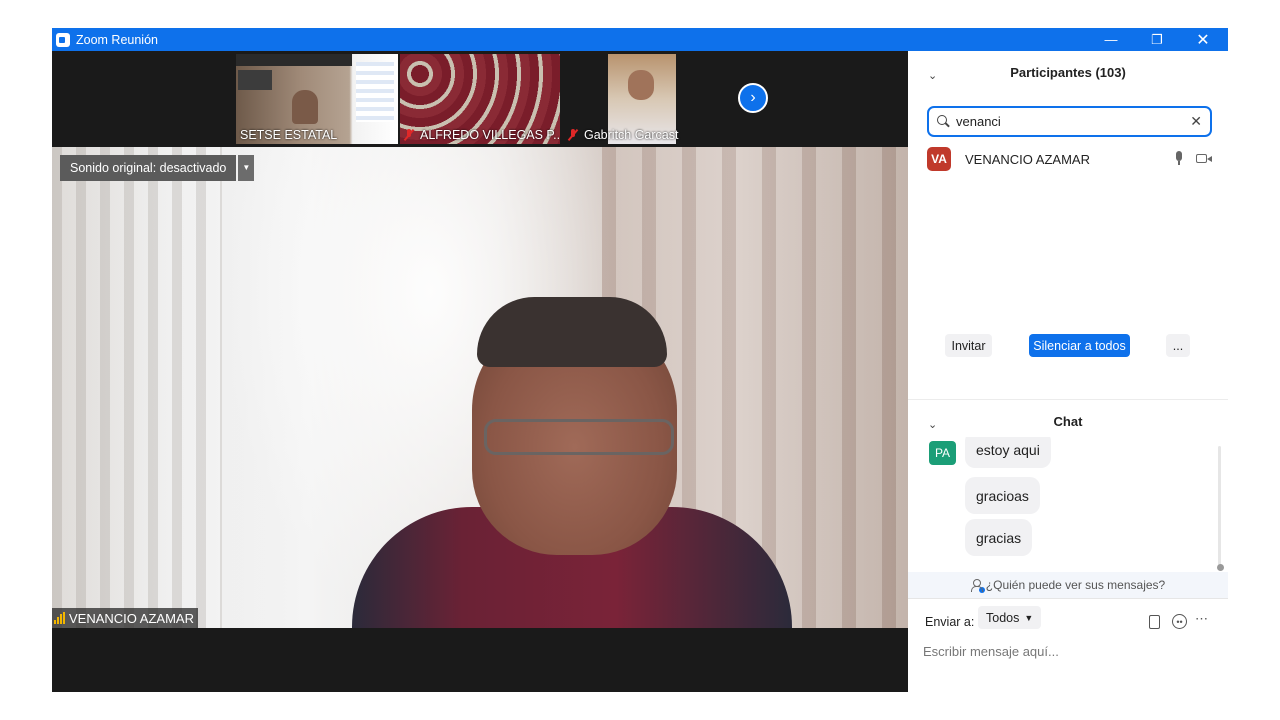 This screenshot has height=720, width=1280. Describe the element at coordinates (1179, 621) in the screenshot. I see `emoji-icon: ••` at that location.